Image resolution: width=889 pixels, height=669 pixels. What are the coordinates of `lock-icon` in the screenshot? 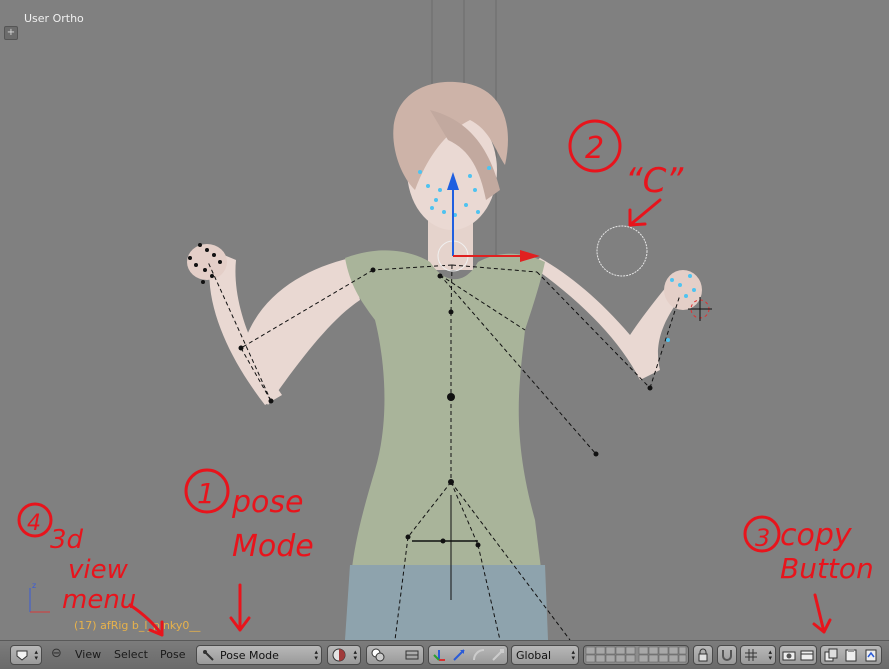 It's located at (703, 655).